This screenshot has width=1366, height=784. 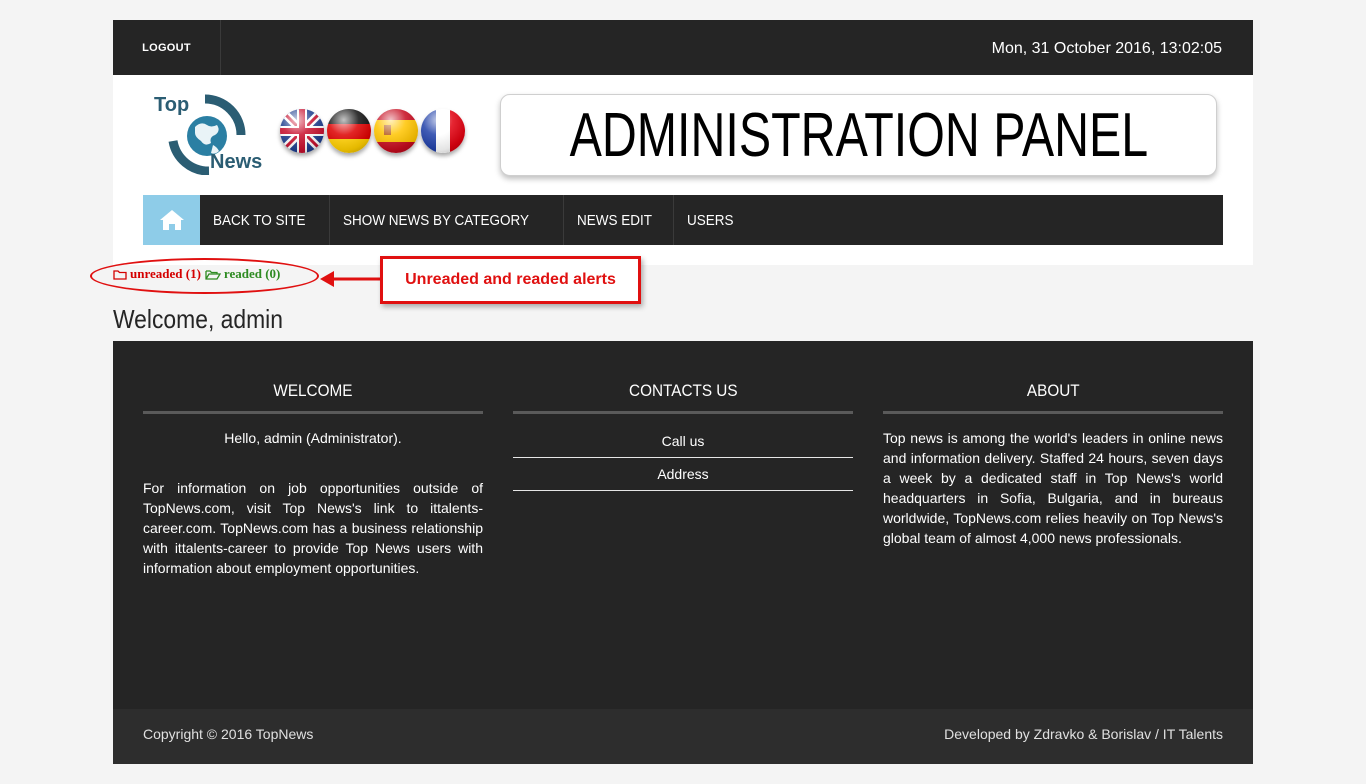 What do you see at coordinates (313, 397) in the screenshot?
I see `footer-welcome-title: WELCOME` at bounding box center [313, 397].